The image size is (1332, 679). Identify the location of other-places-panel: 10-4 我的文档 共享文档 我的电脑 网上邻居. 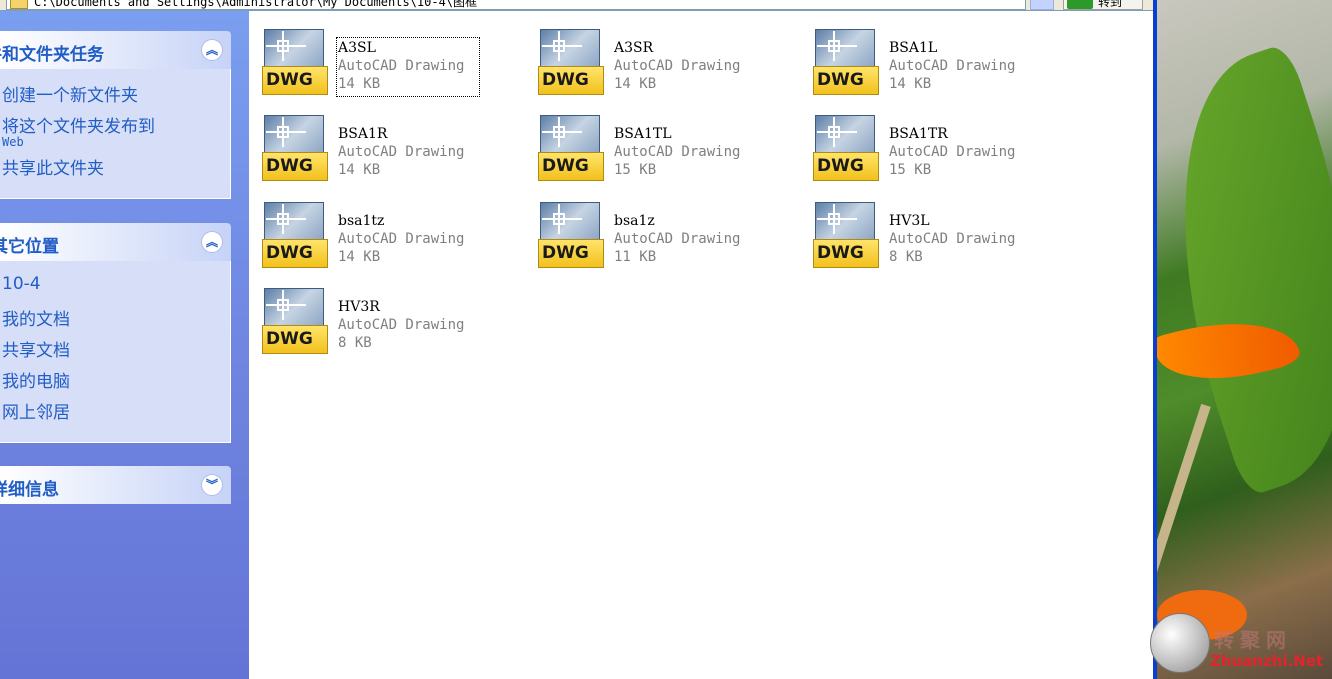
(115, 352).